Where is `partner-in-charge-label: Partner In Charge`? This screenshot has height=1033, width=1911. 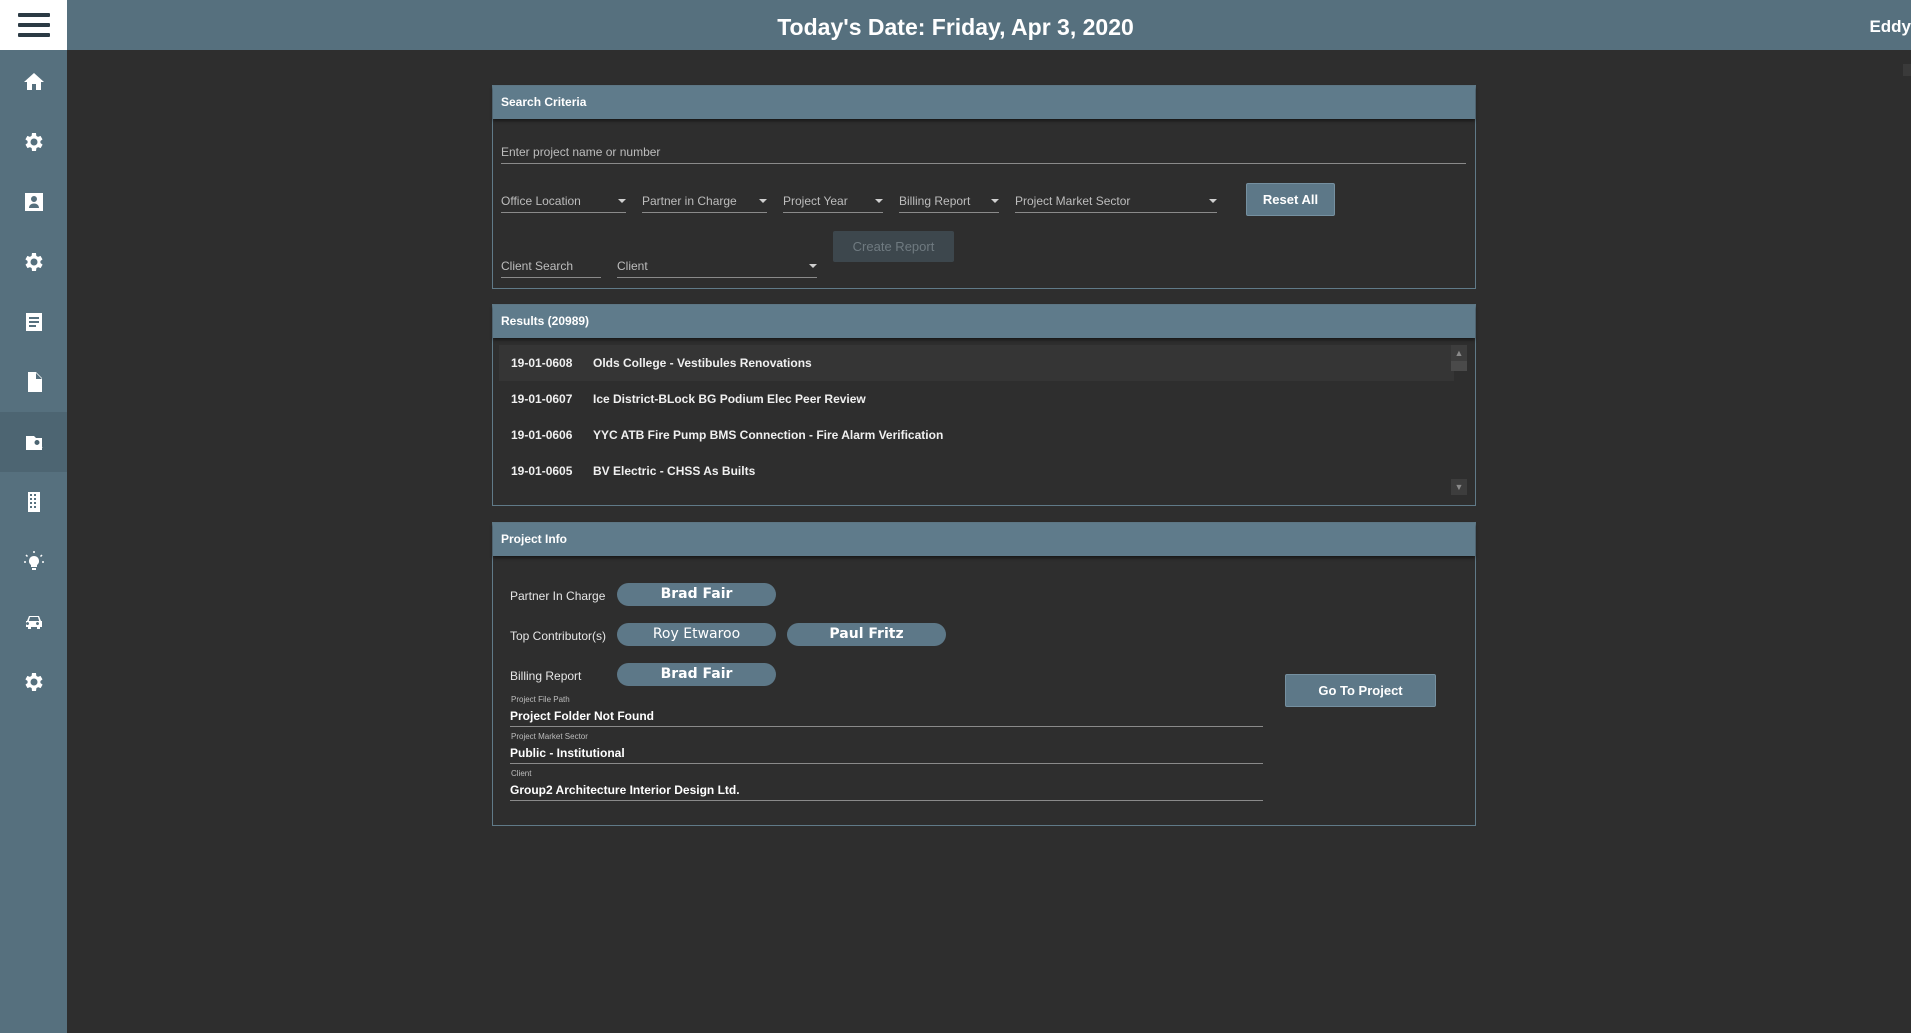
partner-in-charge-label: Partner In Charge is located at coordinates (558, 596).